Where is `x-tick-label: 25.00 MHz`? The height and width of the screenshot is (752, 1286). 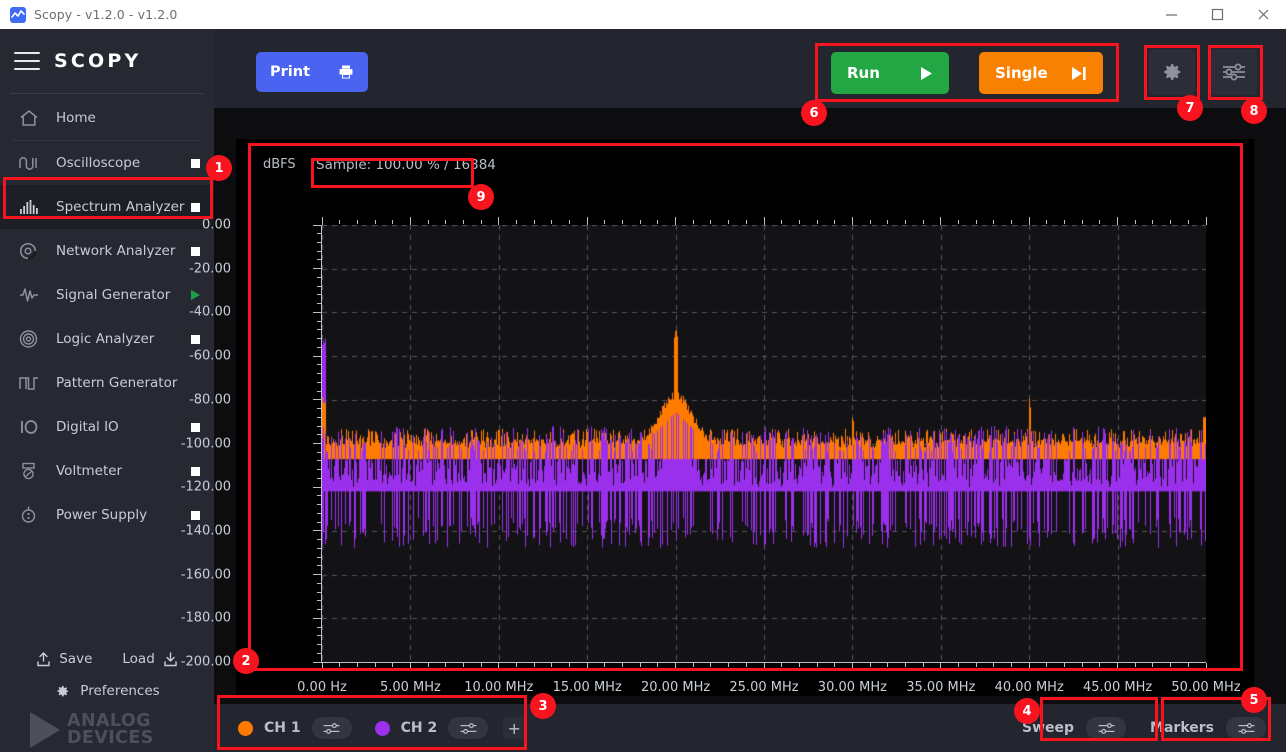 x-tick-label: 25.00 MHz is located at coordinates (764, 687).